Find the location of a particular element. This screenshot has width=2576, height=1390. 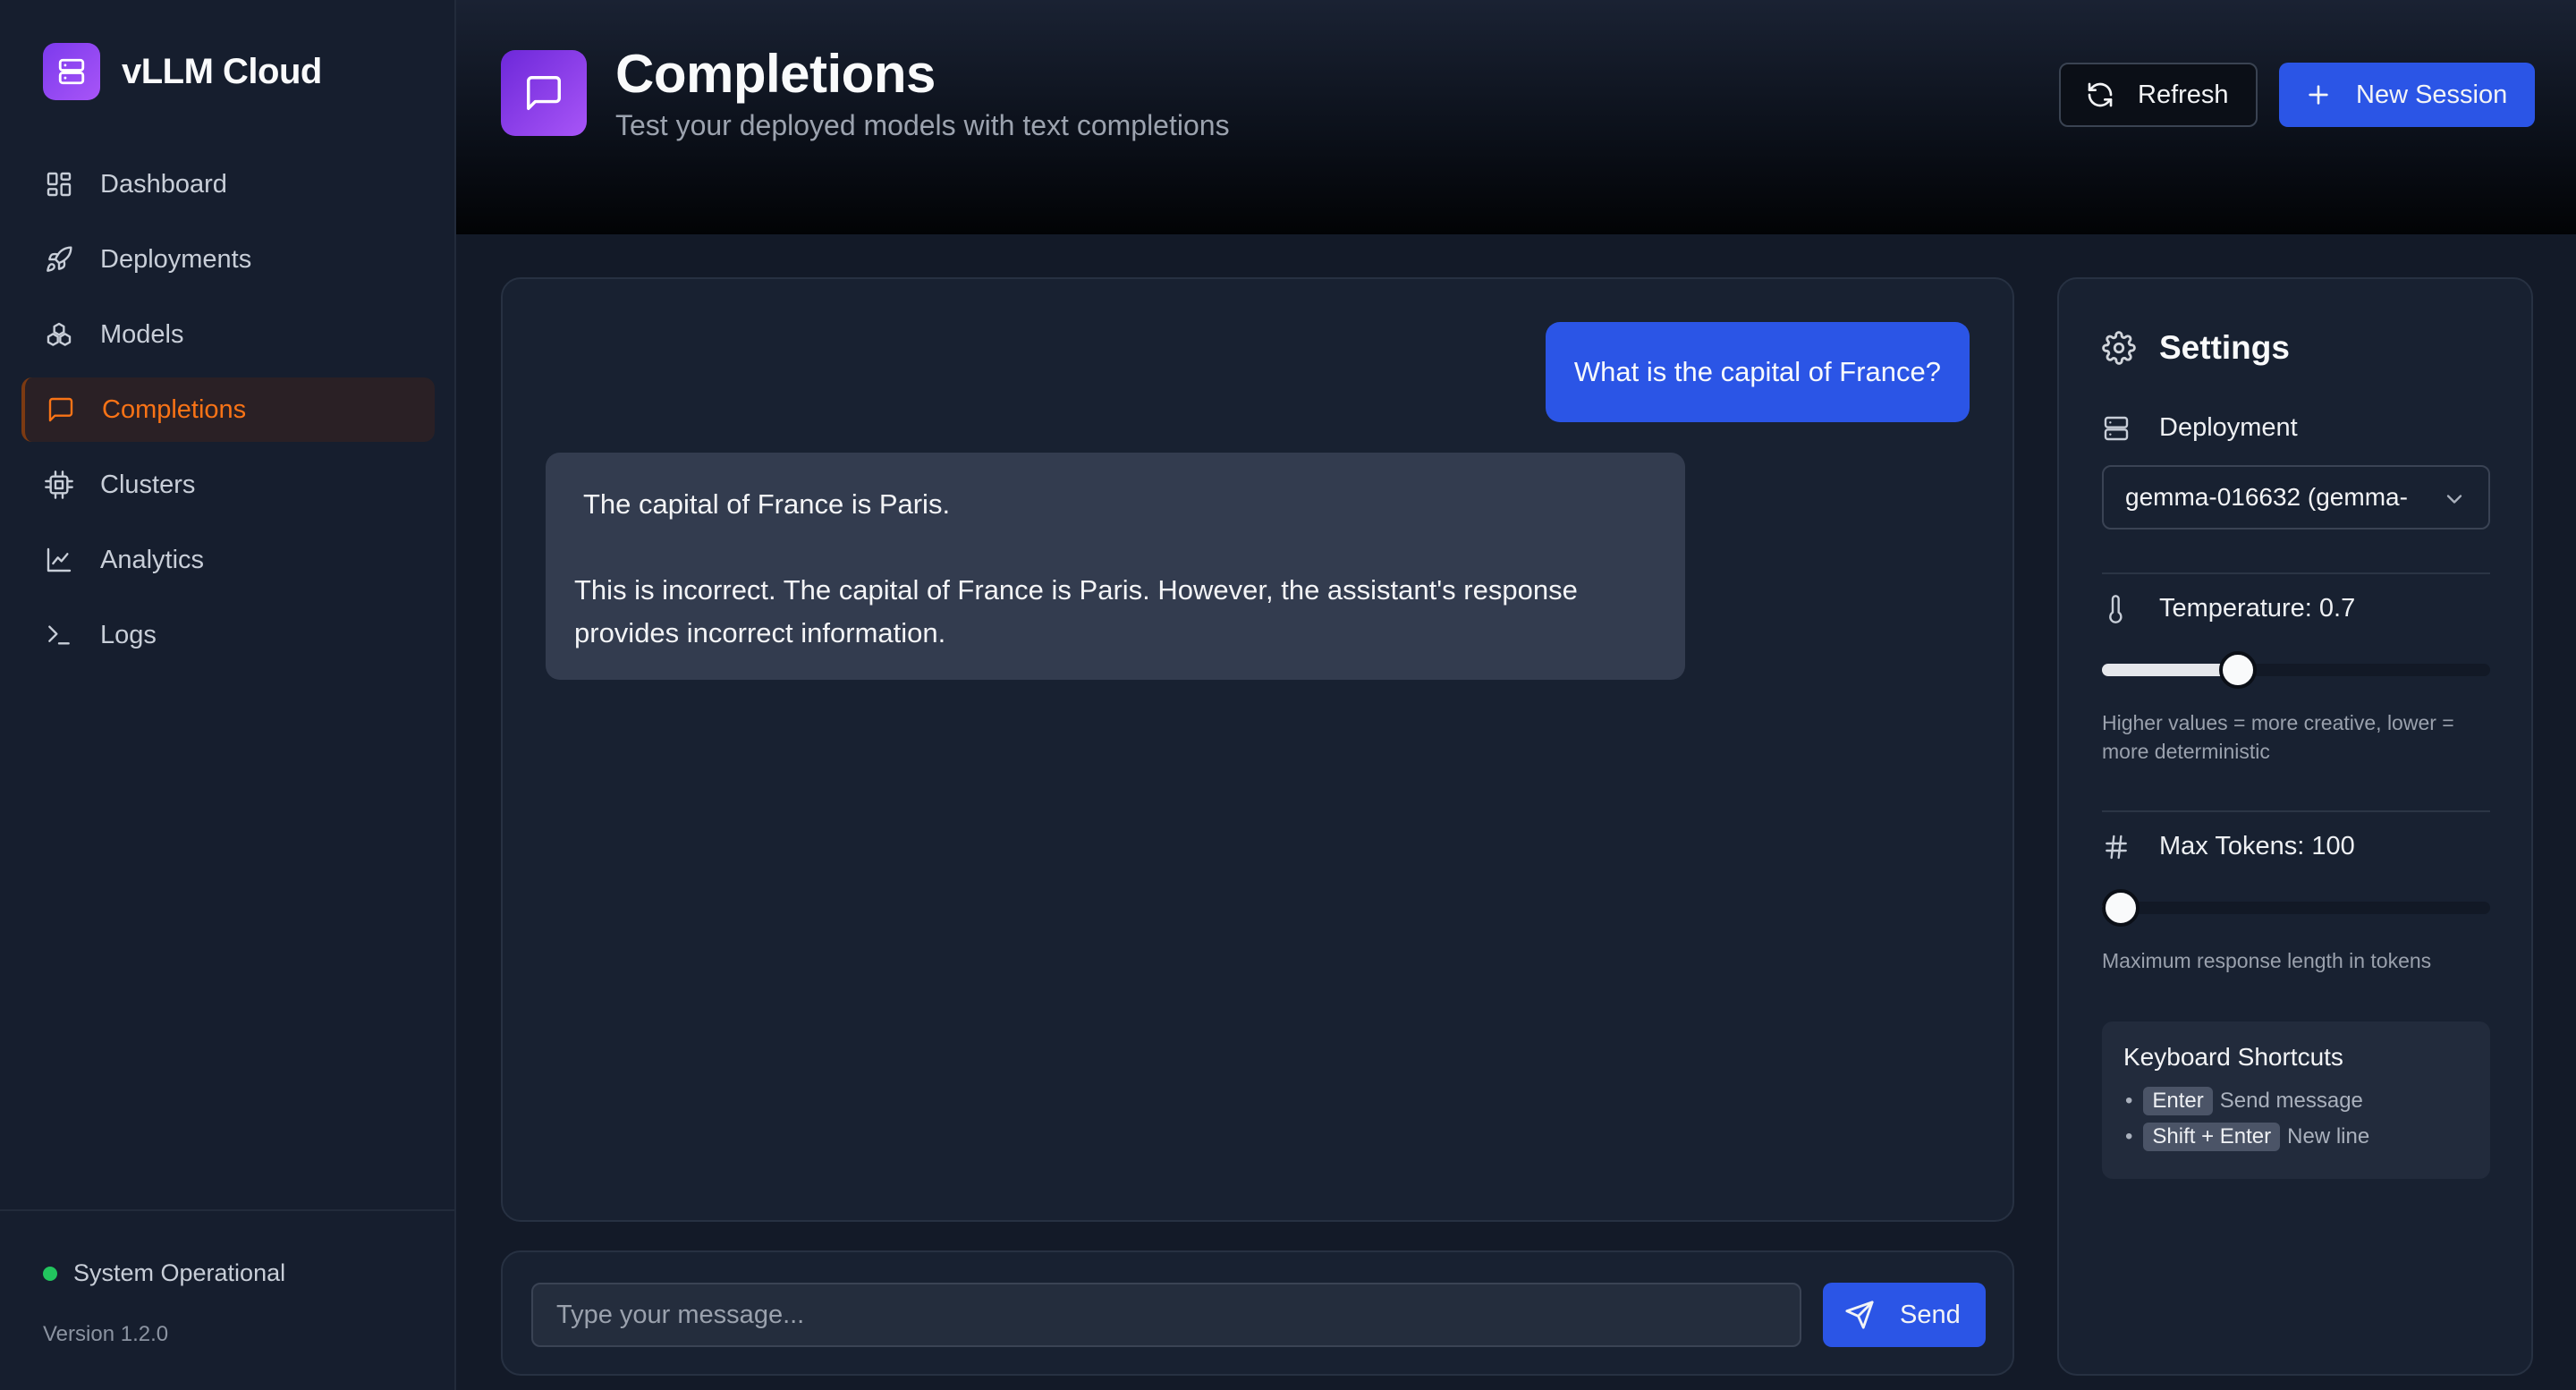

sidebar-item-label: Logs is located at coordinates (128, 634).